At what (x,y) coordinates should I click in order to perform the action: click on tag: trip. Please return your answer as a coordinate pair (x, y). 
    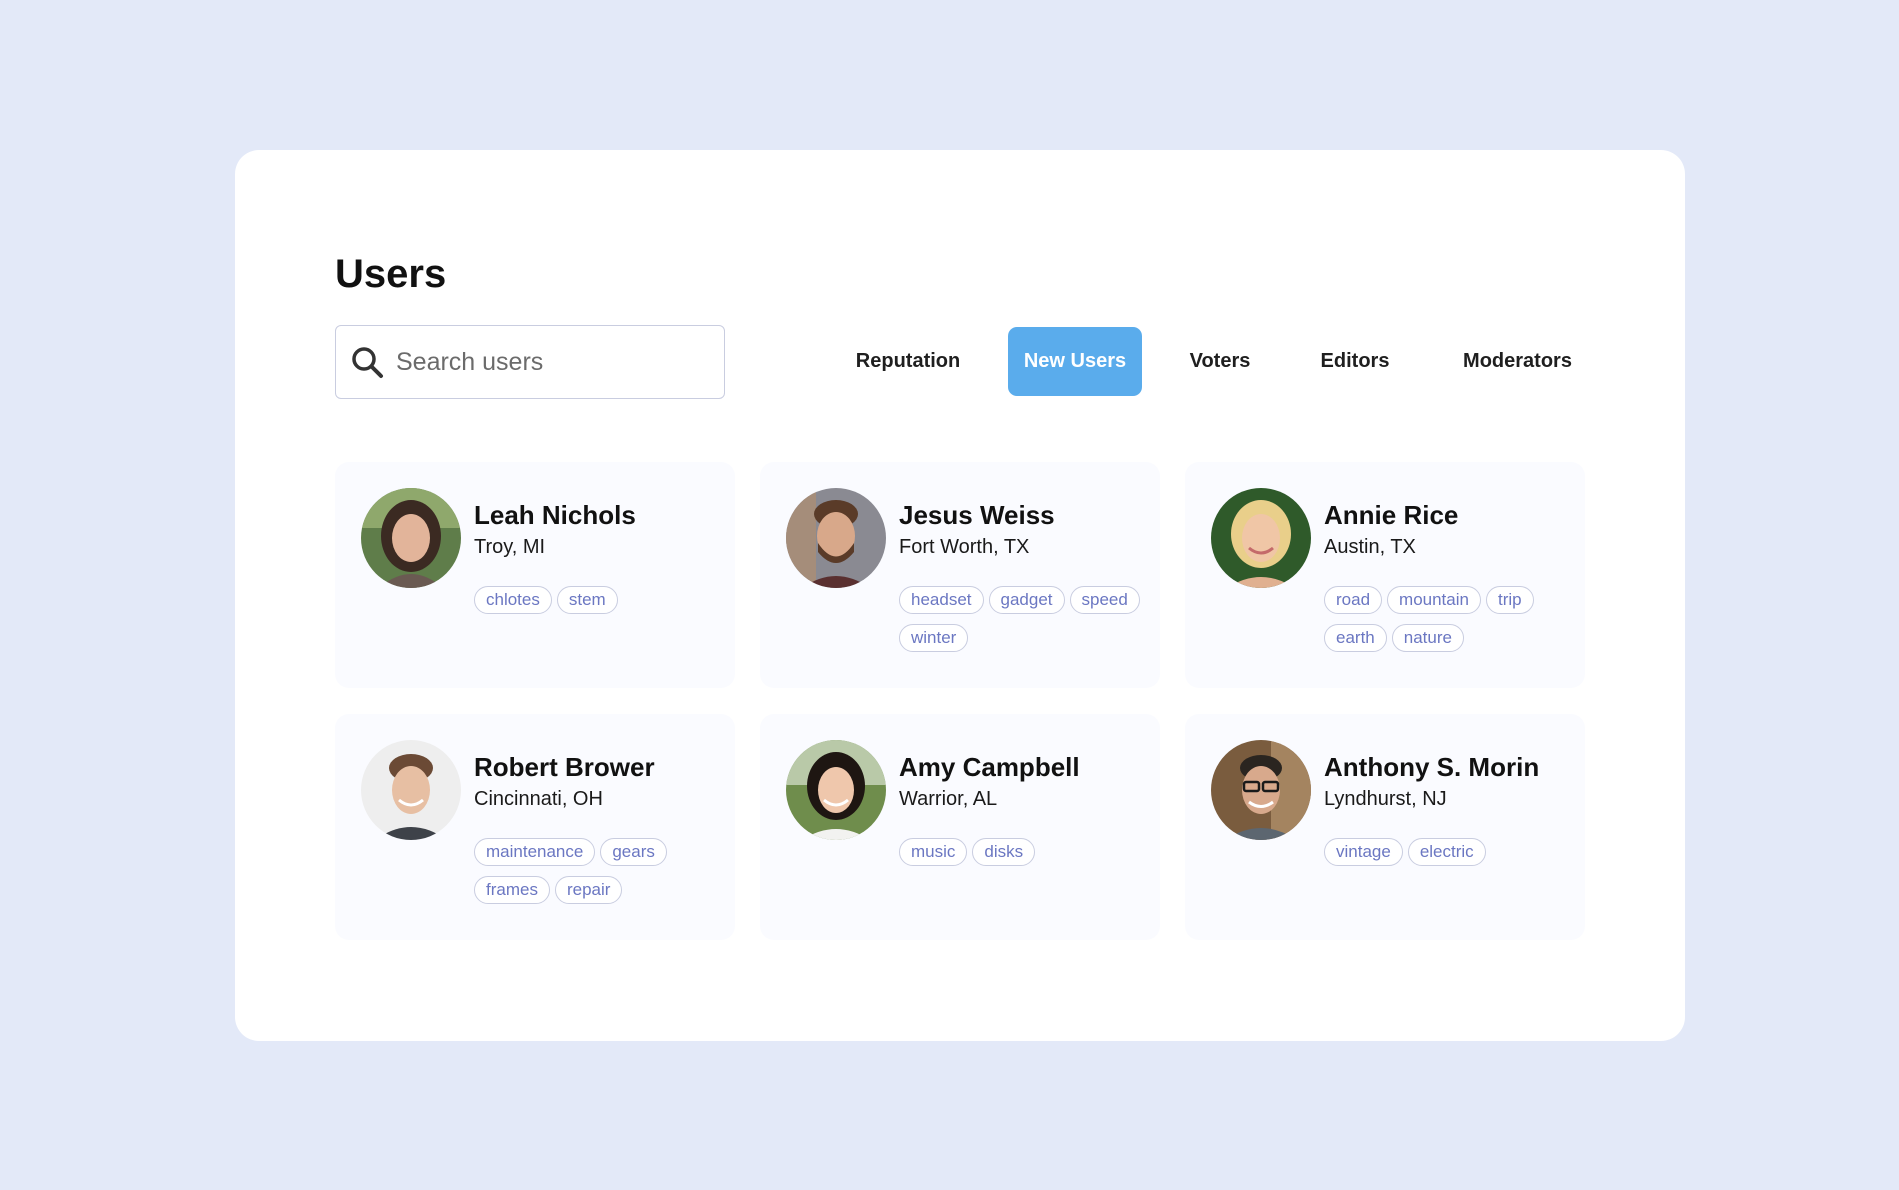
    Looking at the image, I should click on (1509, 600).